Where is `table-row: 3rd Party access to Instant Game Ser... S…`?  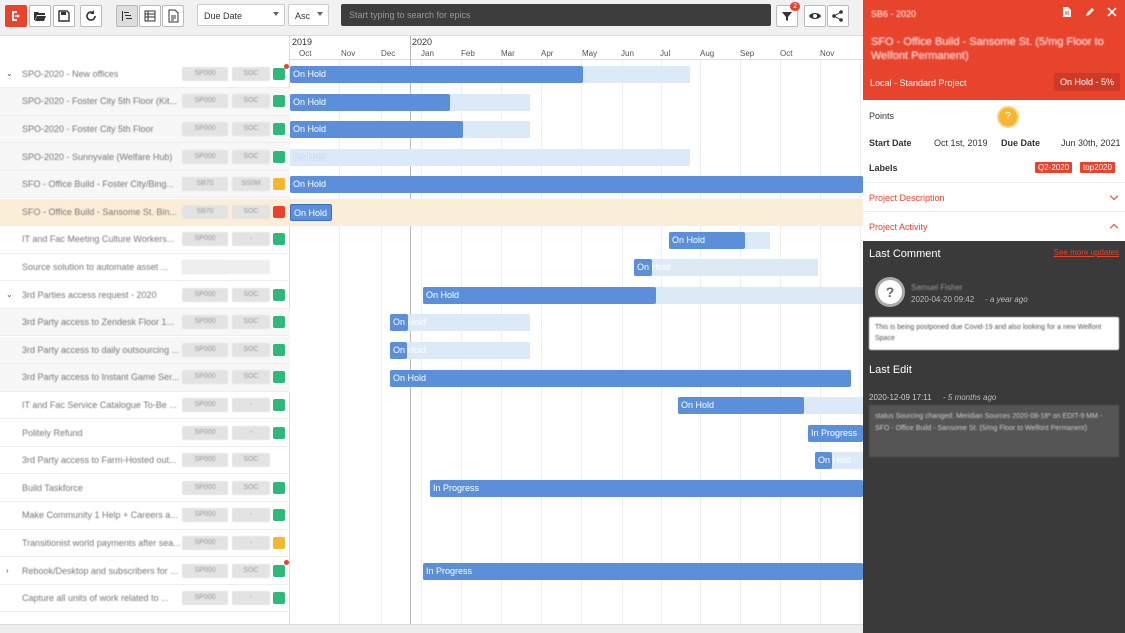
table-row: 3rd Party access to Instant Game Ser... S… is located at coordinates (145, 378).